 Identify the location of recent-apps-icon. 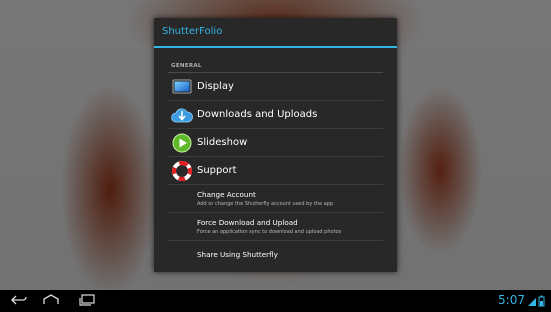
(87, 300).